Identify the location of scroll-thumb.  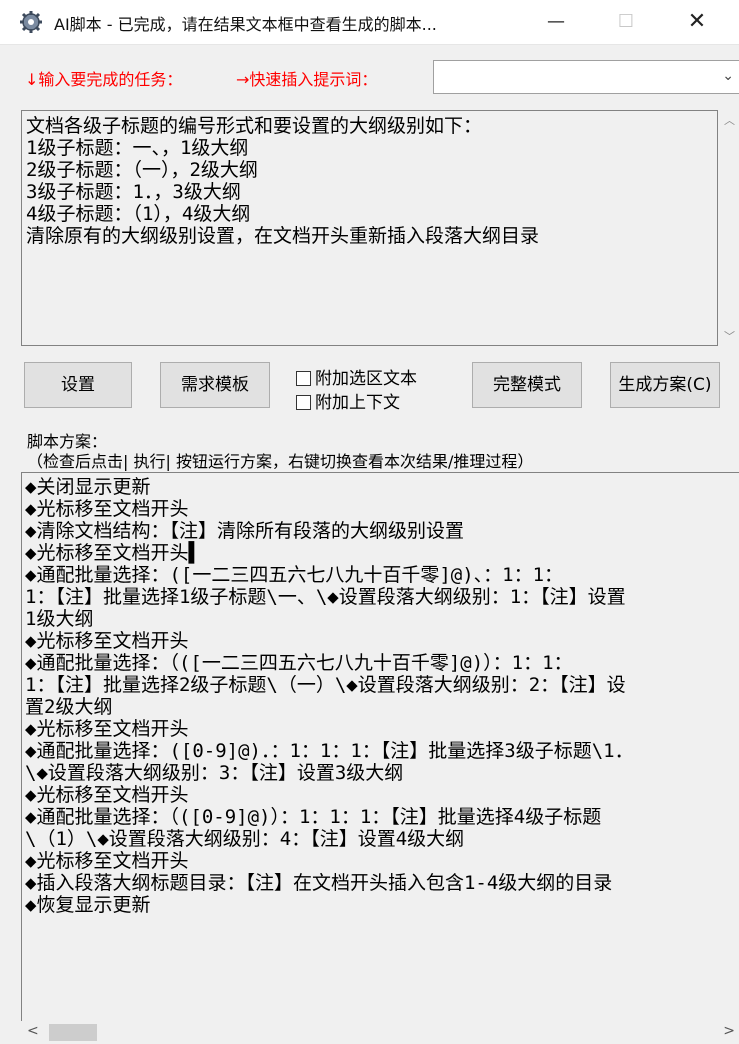
(73, 1032).